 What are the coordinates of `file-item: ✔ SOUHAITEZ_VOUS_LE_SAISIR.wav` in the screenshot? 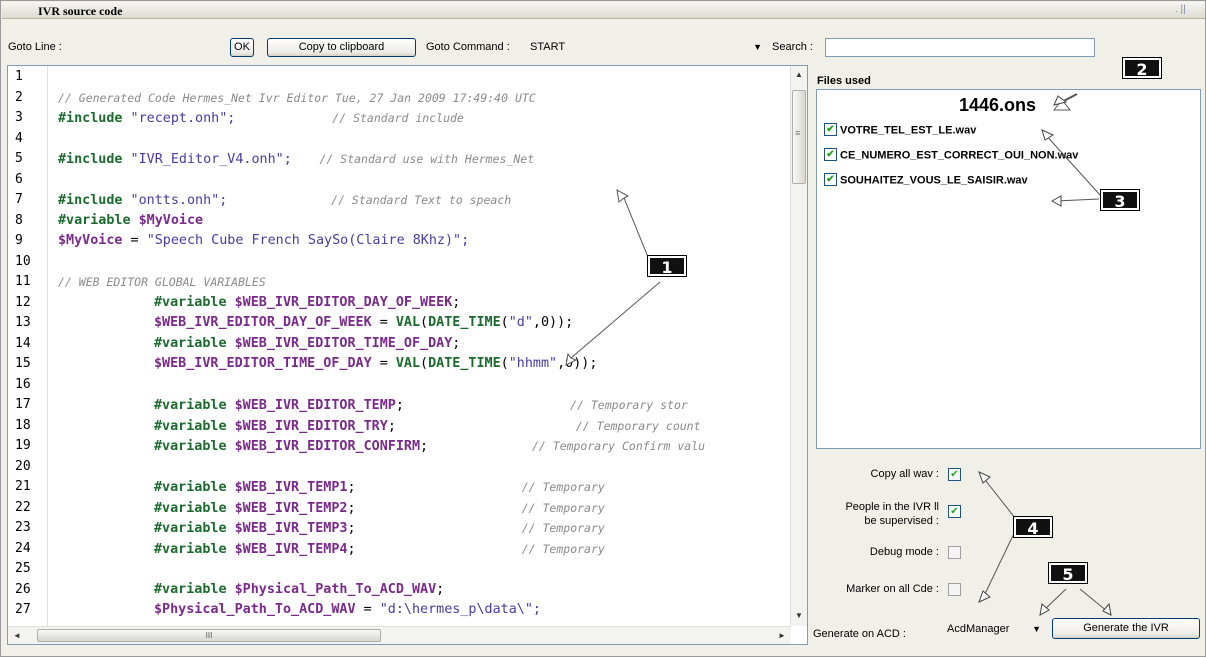 It's located at (926, 181).